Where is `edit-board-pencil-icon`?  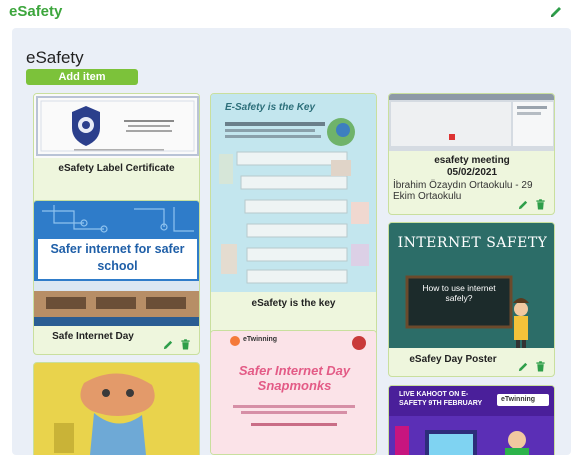
edit-board-pencil-icon is located at coordinates (556, 12).